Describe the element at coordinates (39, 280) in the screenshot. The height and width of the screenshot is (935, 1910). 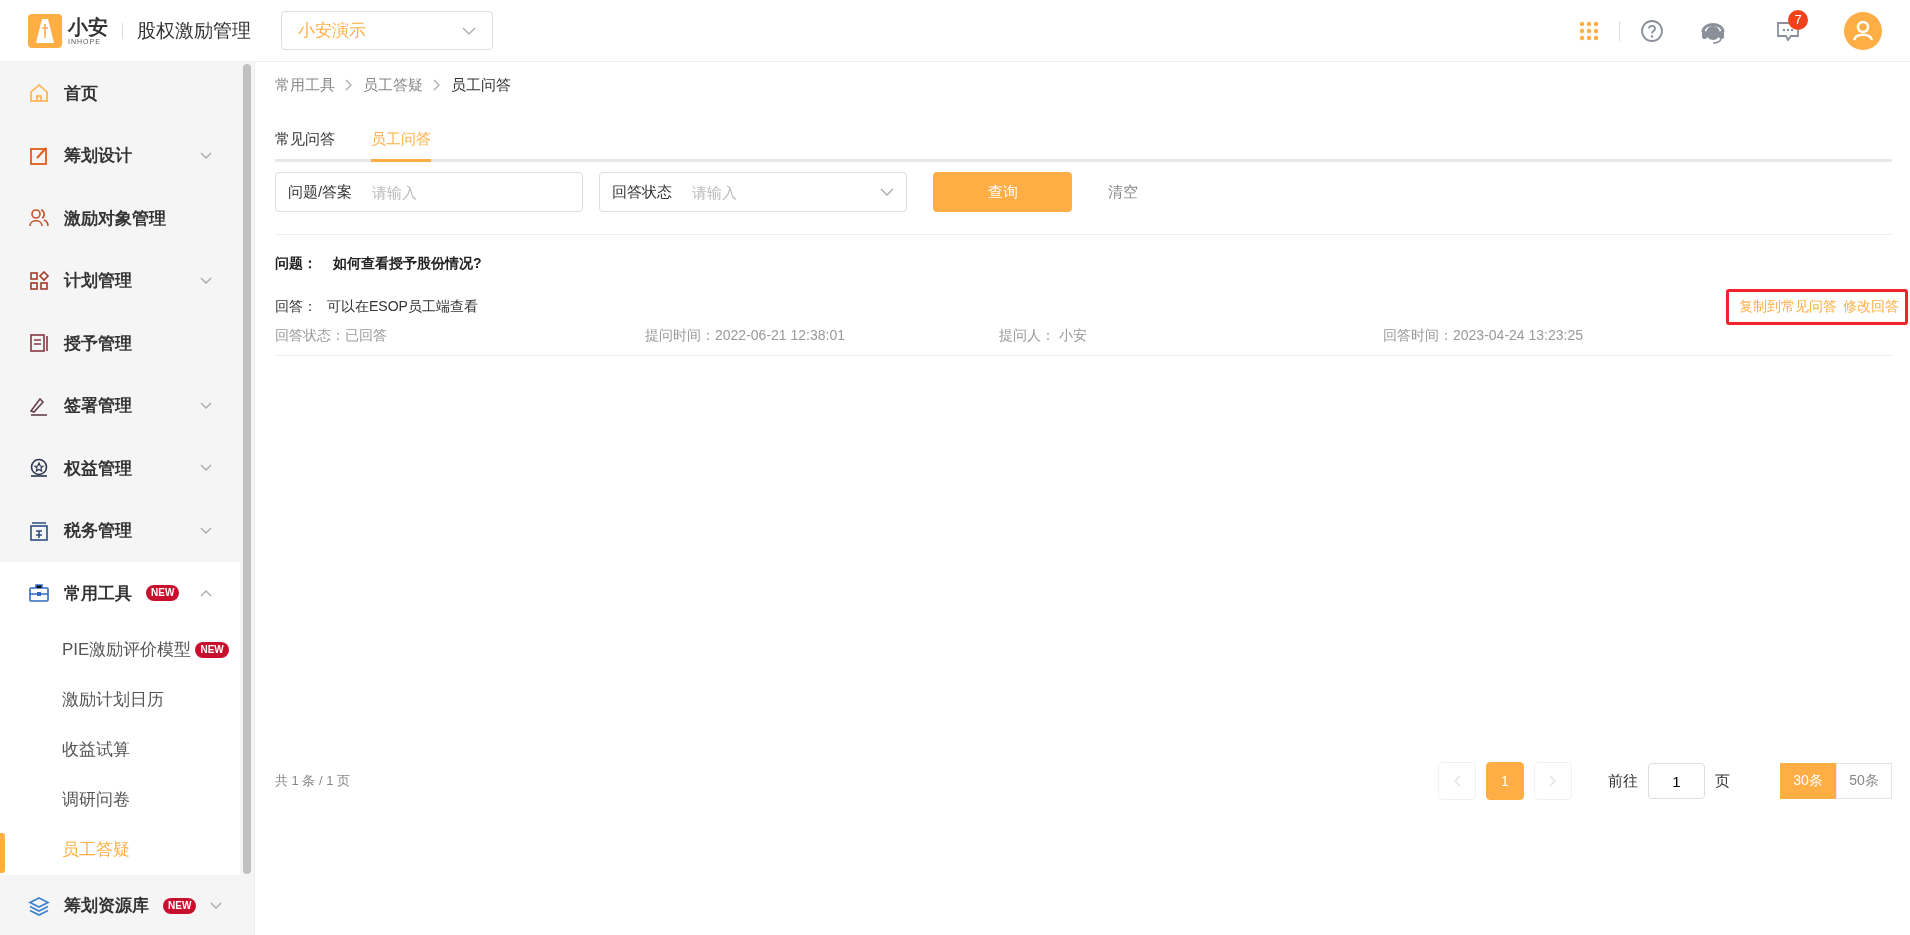
I see `grid-icon` at that location.